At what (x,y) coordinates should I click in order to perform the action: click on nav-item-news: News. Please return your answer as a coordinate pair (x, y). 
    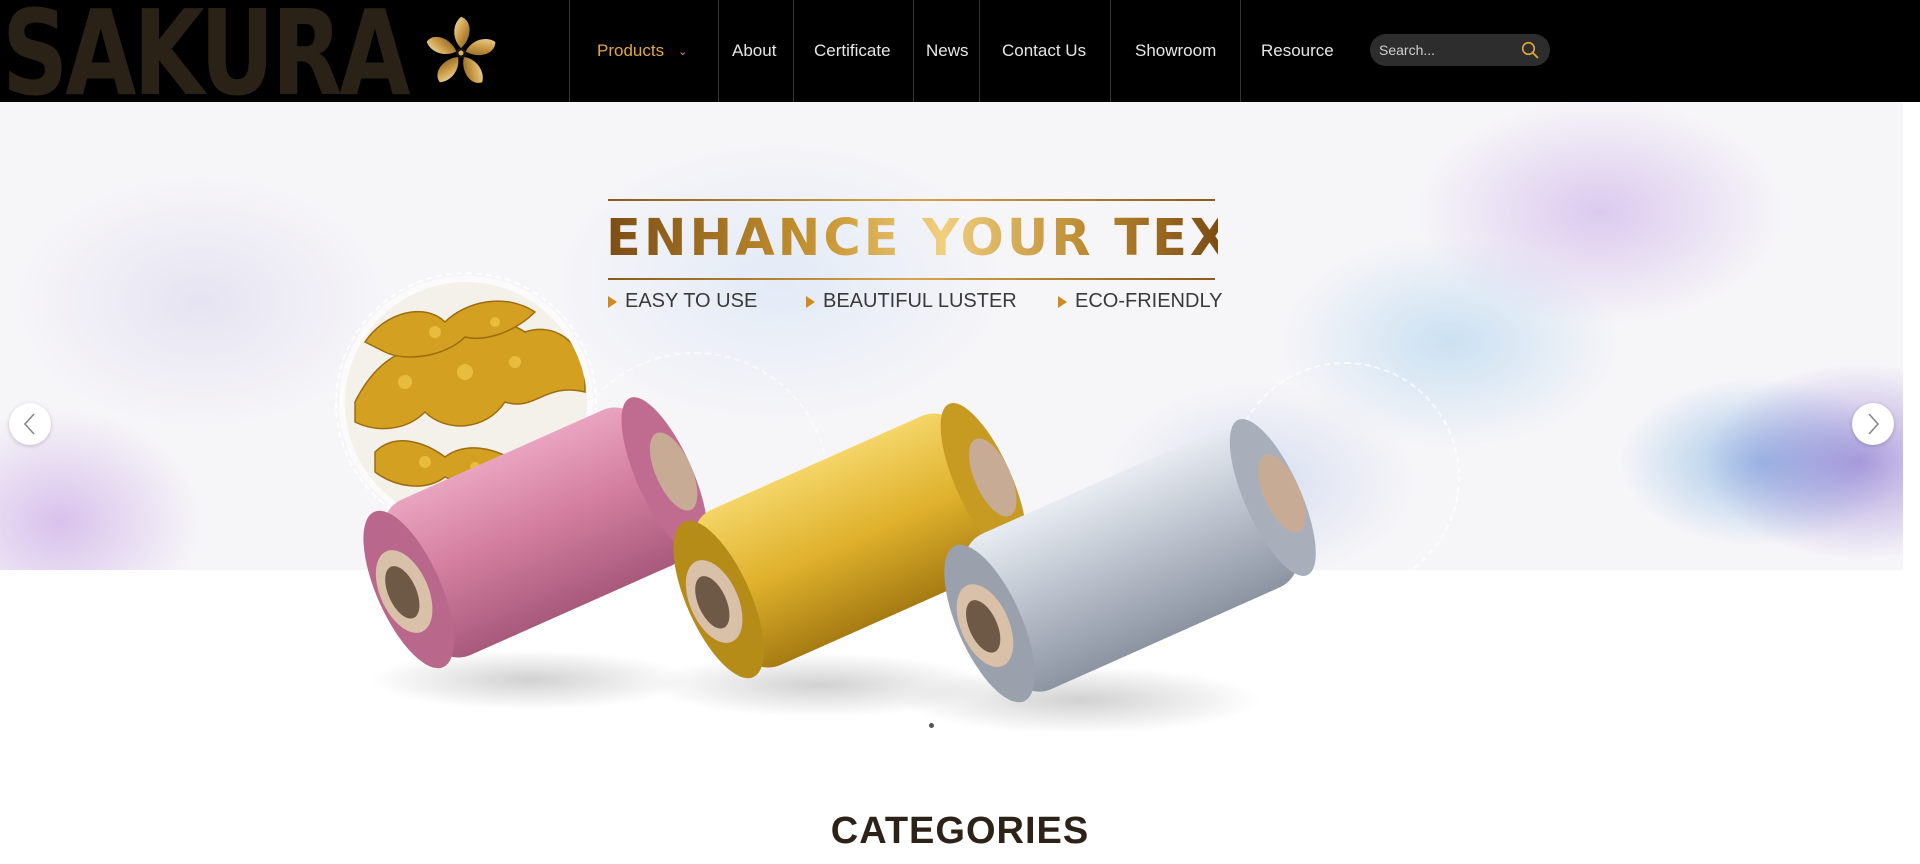
    Looking at the image, I should click on (946, 51).